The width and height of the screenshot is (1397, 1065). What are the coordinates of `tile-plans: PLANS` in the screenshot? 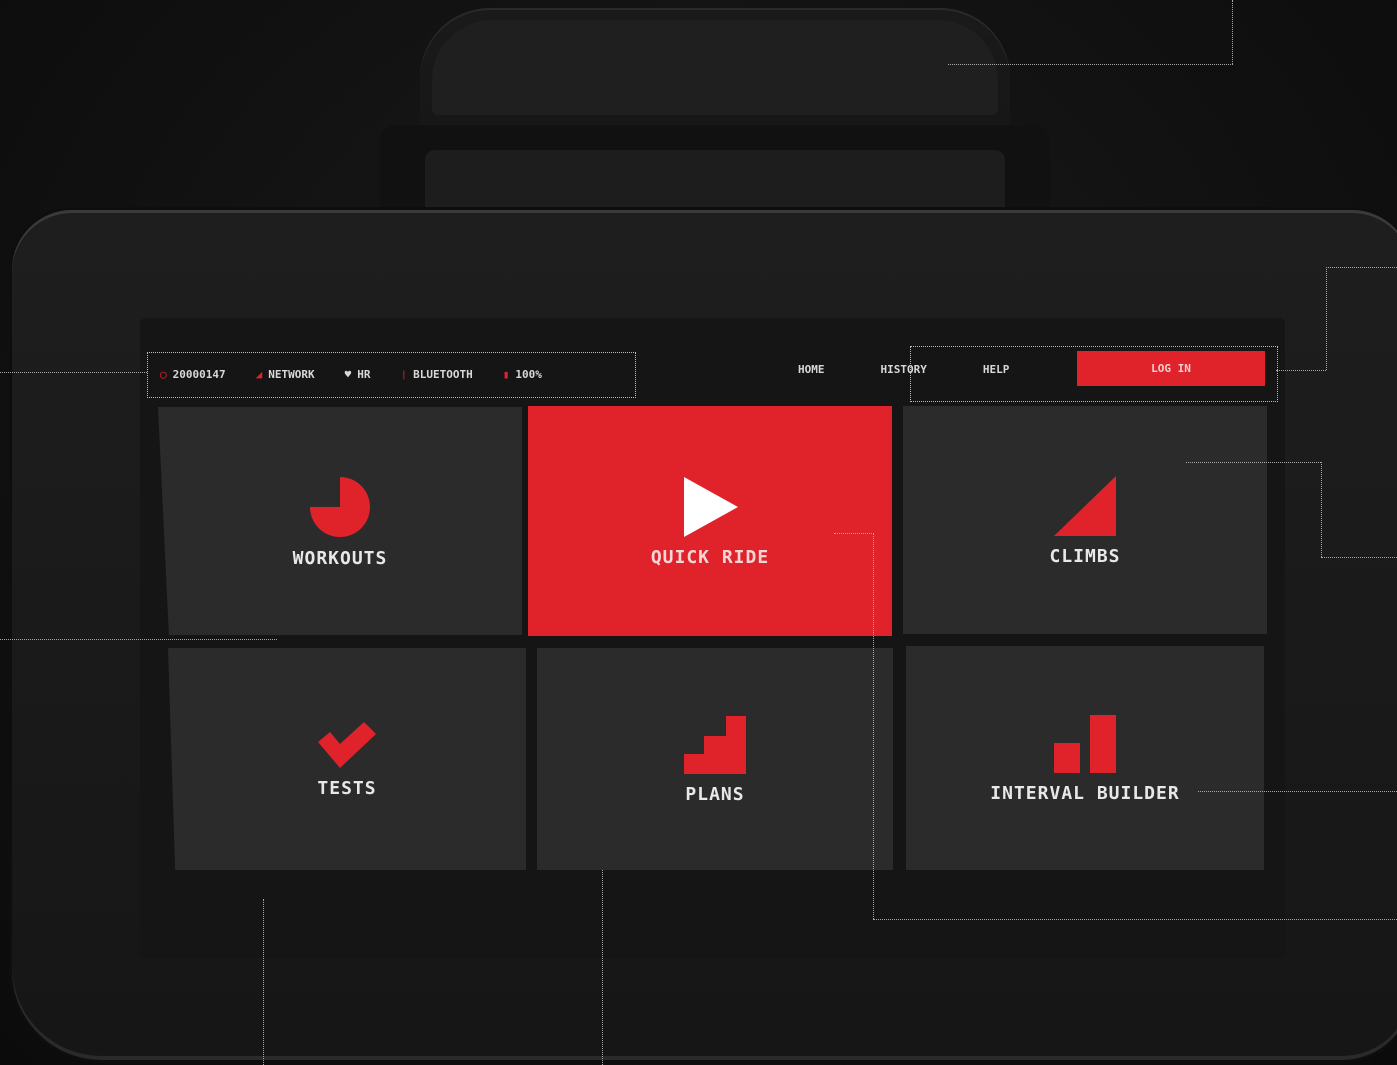 It's located at (715, 759).